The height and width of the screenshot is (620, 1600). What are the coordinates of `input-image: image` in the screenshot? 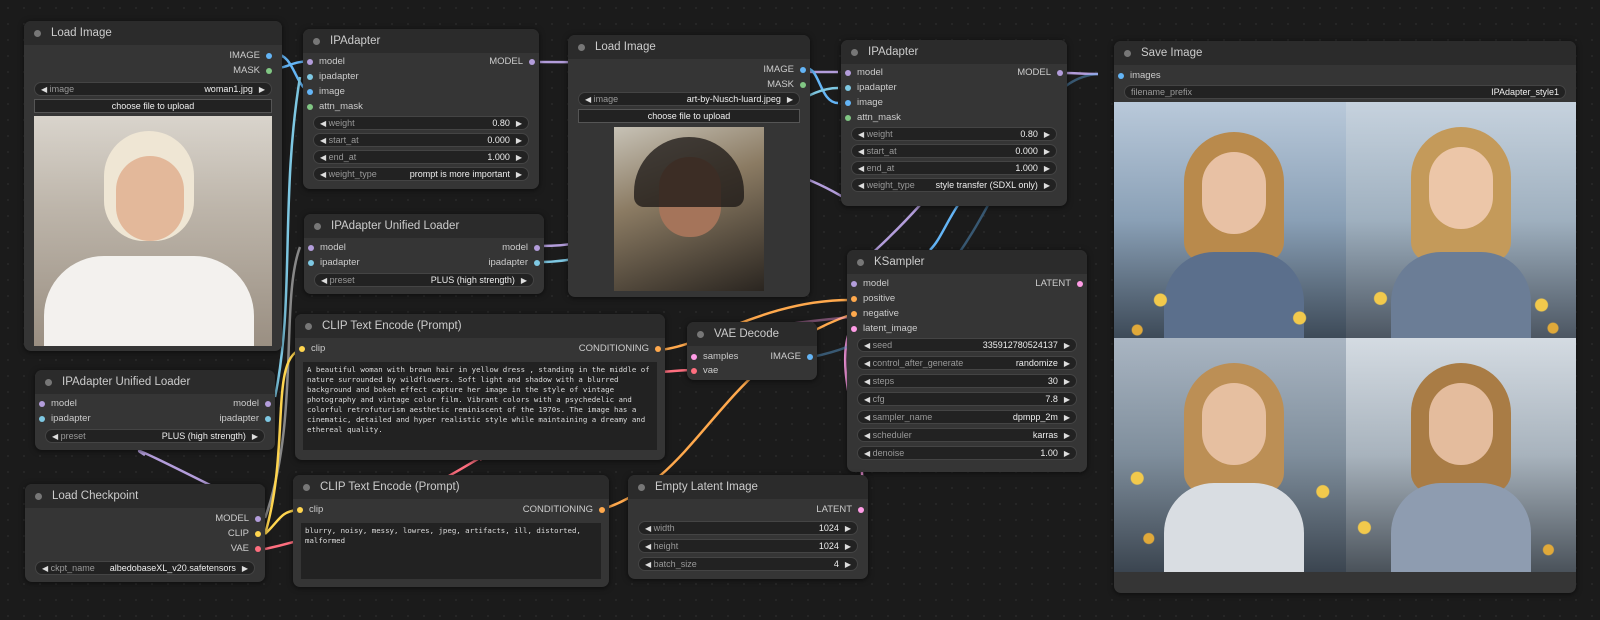 It's located at (864, 103).